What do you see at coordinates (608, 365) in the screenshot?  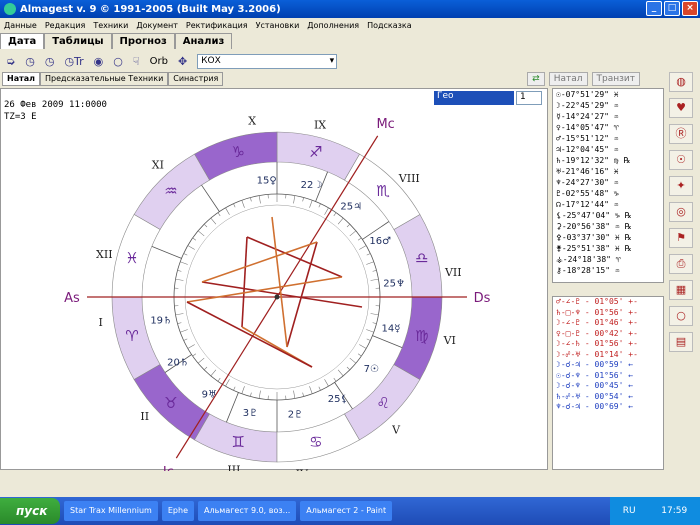 I see `aspect-row: ☽-☌-♃ - 00°59' ←` at bounding box center [608, 365].